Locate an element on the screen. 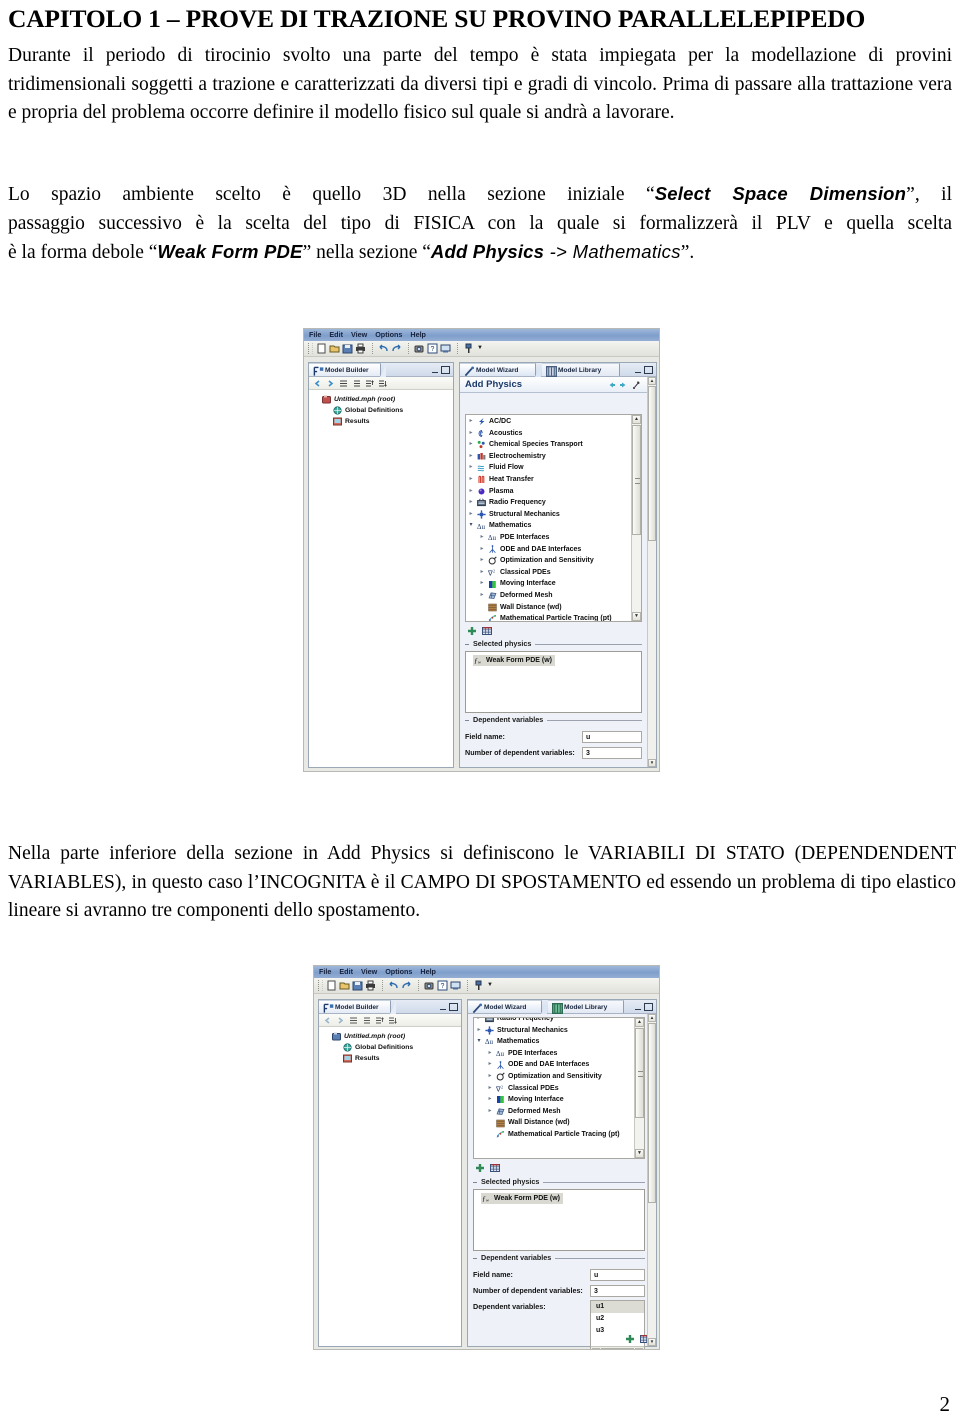  scroll-up-icon: ▲ is located at coordinates (652, 381).